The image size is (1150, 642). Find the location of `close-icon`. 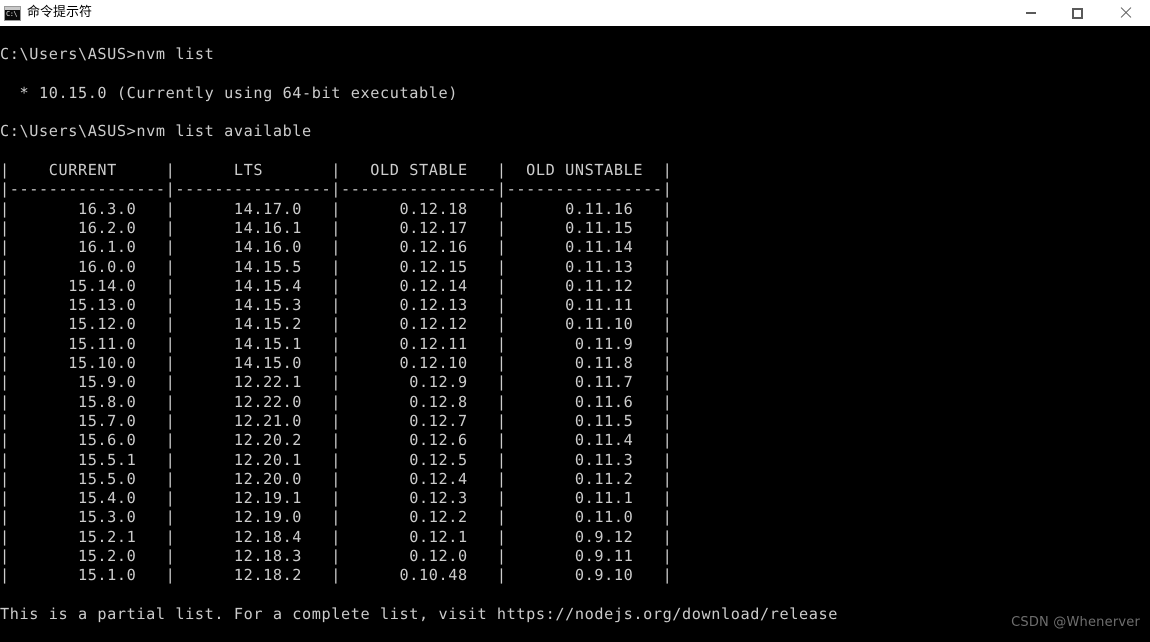

close-icon is located at coordinates (1125, 13).